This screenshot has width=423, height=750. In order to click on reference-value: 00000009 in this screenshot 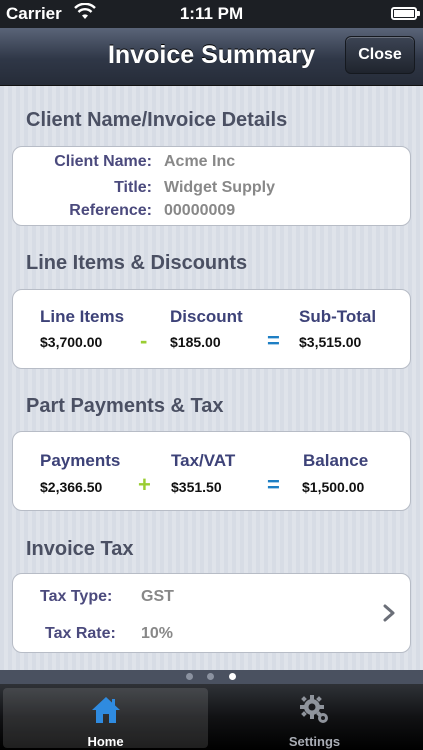, I will do `click(200, 210)`.